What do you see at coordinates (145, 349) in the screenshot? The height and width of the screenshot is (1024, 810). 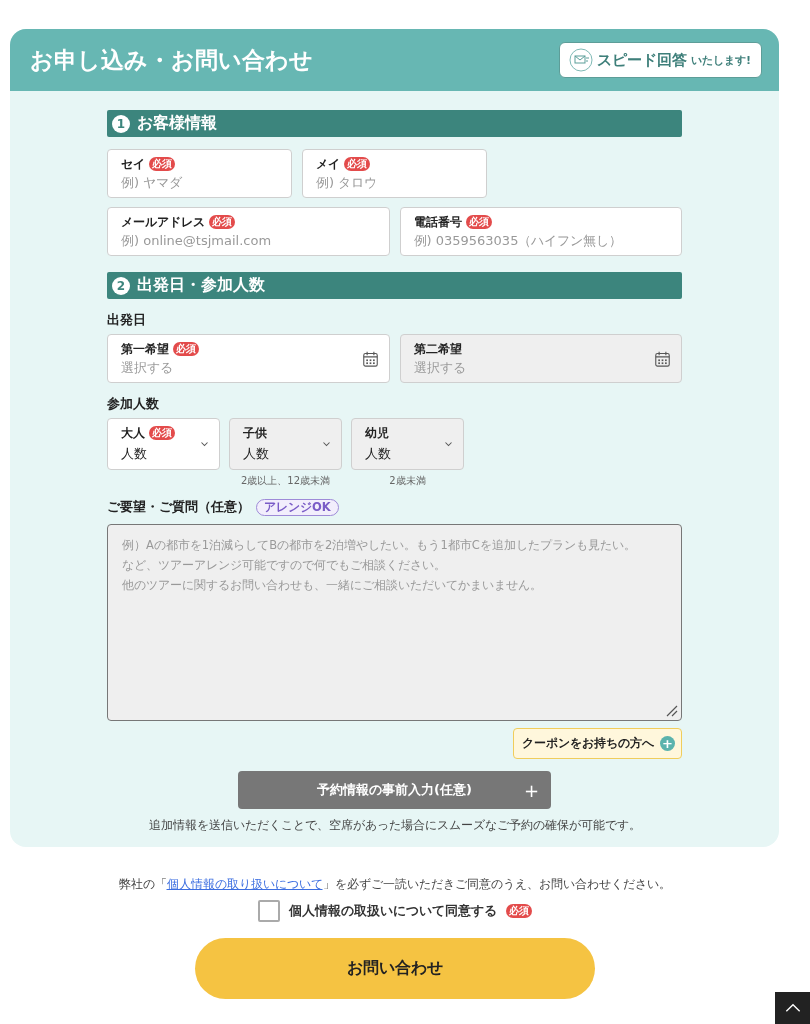 I see `field-label: 第一希望` at bounding box center [145, 349].